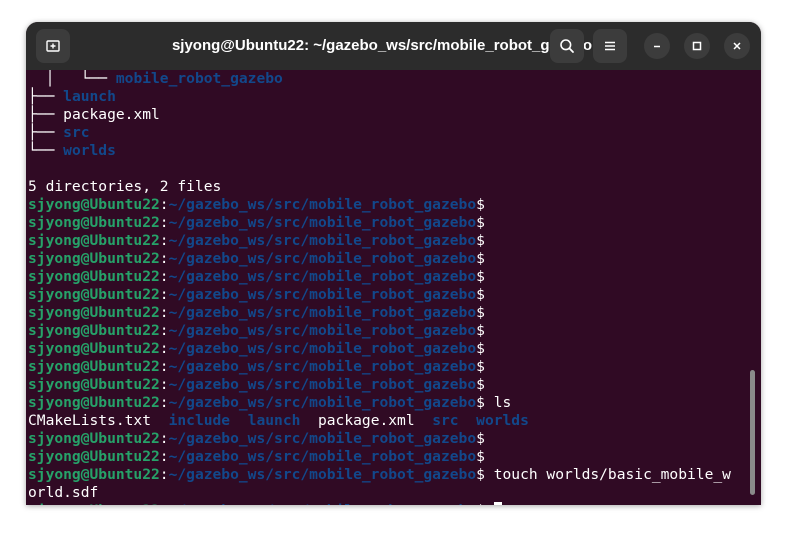  What do you see at coordinates (388, 79) in the screenshot?
I see `tree-line: │ └── mobile_robot_gazebo` at bounding box center [388, 79].